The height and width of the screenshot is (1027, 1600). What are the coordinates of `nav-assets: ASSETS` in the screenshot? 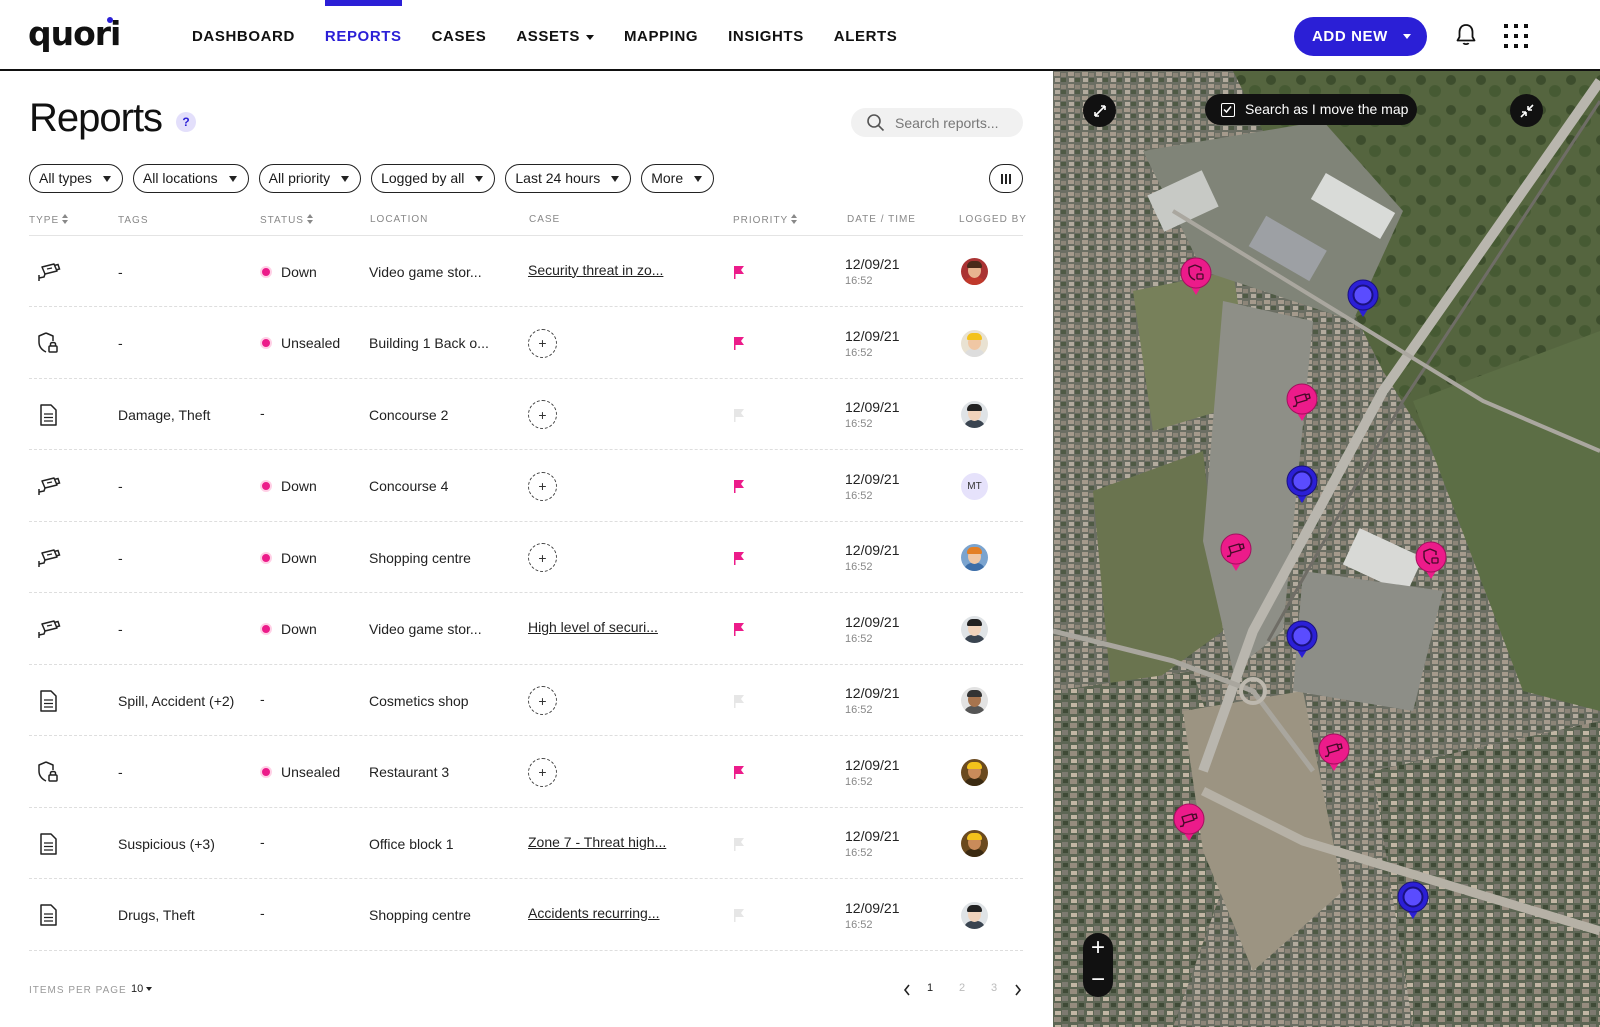 It's located at (555, 35).